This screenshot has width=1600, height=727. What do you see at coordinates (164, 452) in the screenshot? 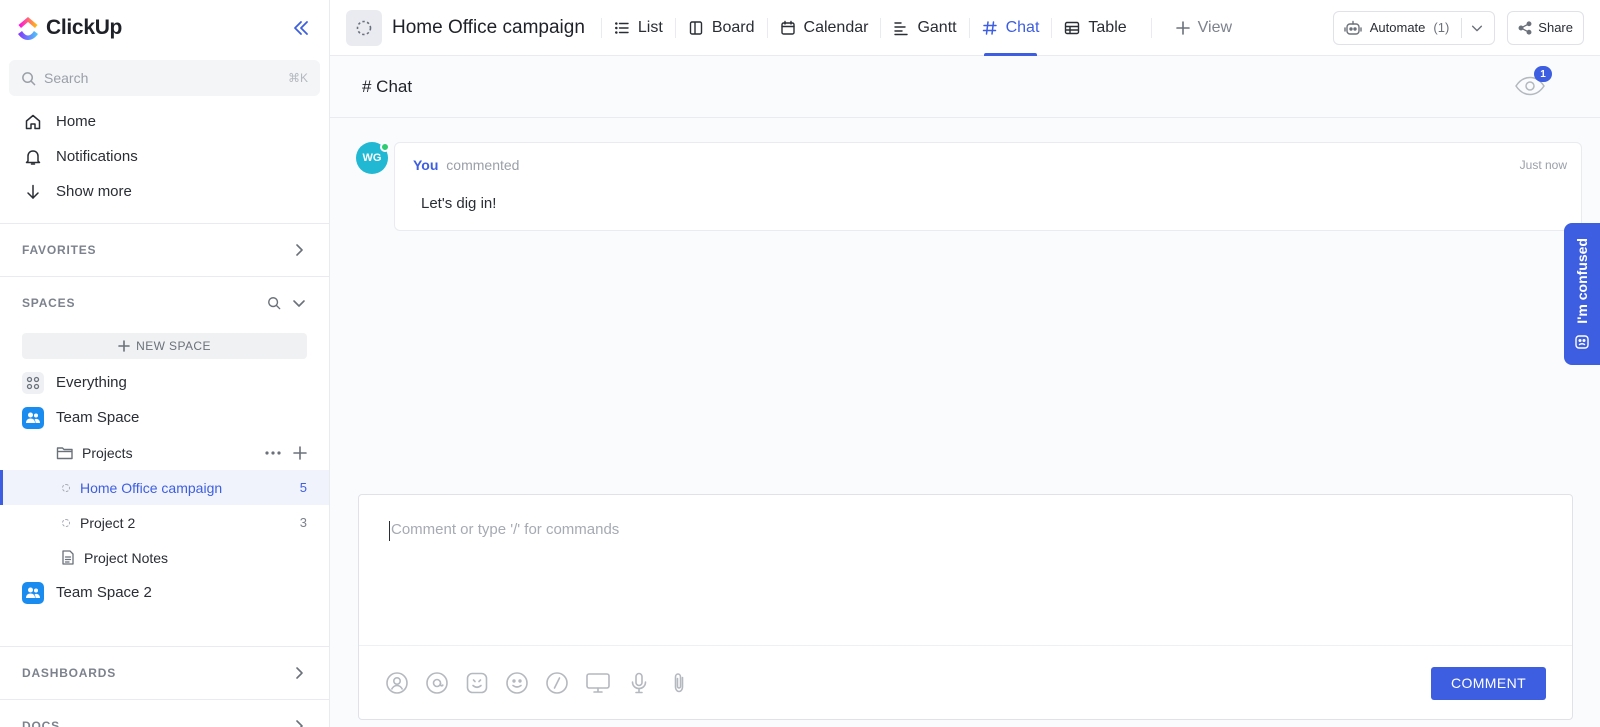
I see `sidebar-folder-projects: Projects` at bounding box center [164, 452].